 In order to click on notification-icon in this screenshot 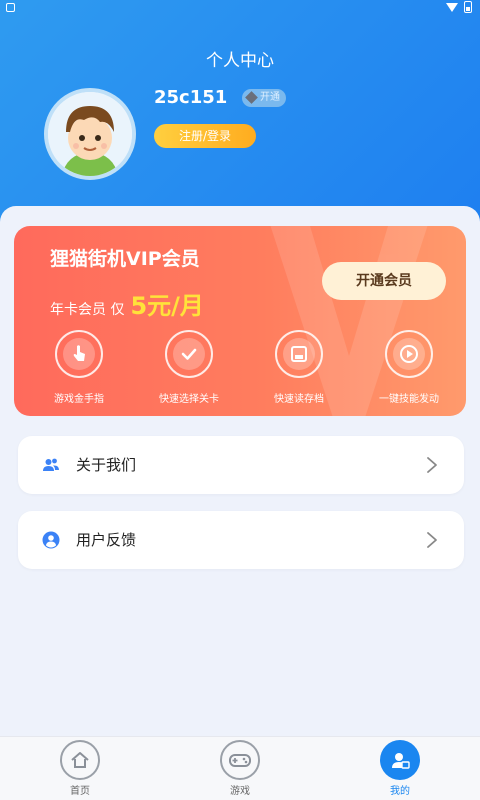, I will do `click(10, 7)`.